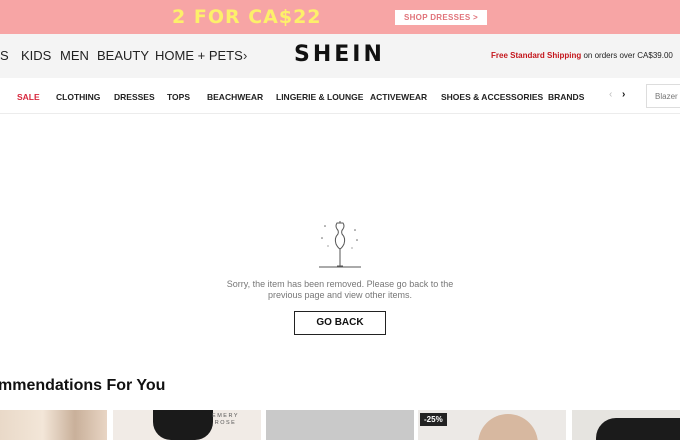 Image resolution: width=680 pixels, height=440 pixels. I want to click on category-tops: TOPS, so click(178, 97).